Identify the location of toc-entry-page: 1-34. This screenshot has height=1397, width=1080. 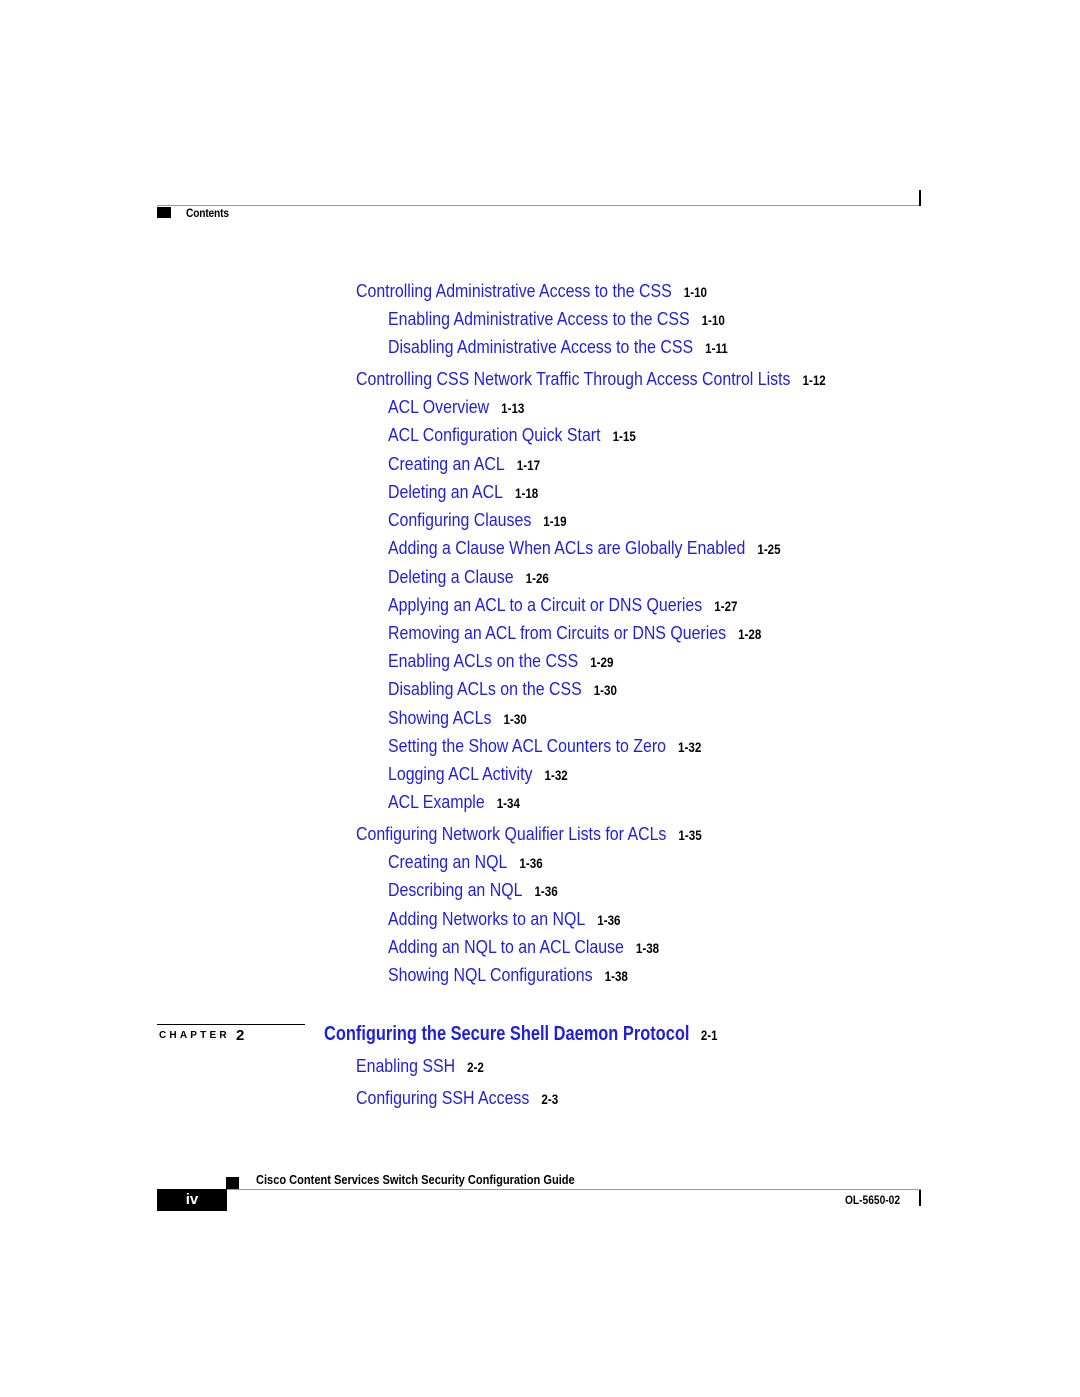
(508, 803).